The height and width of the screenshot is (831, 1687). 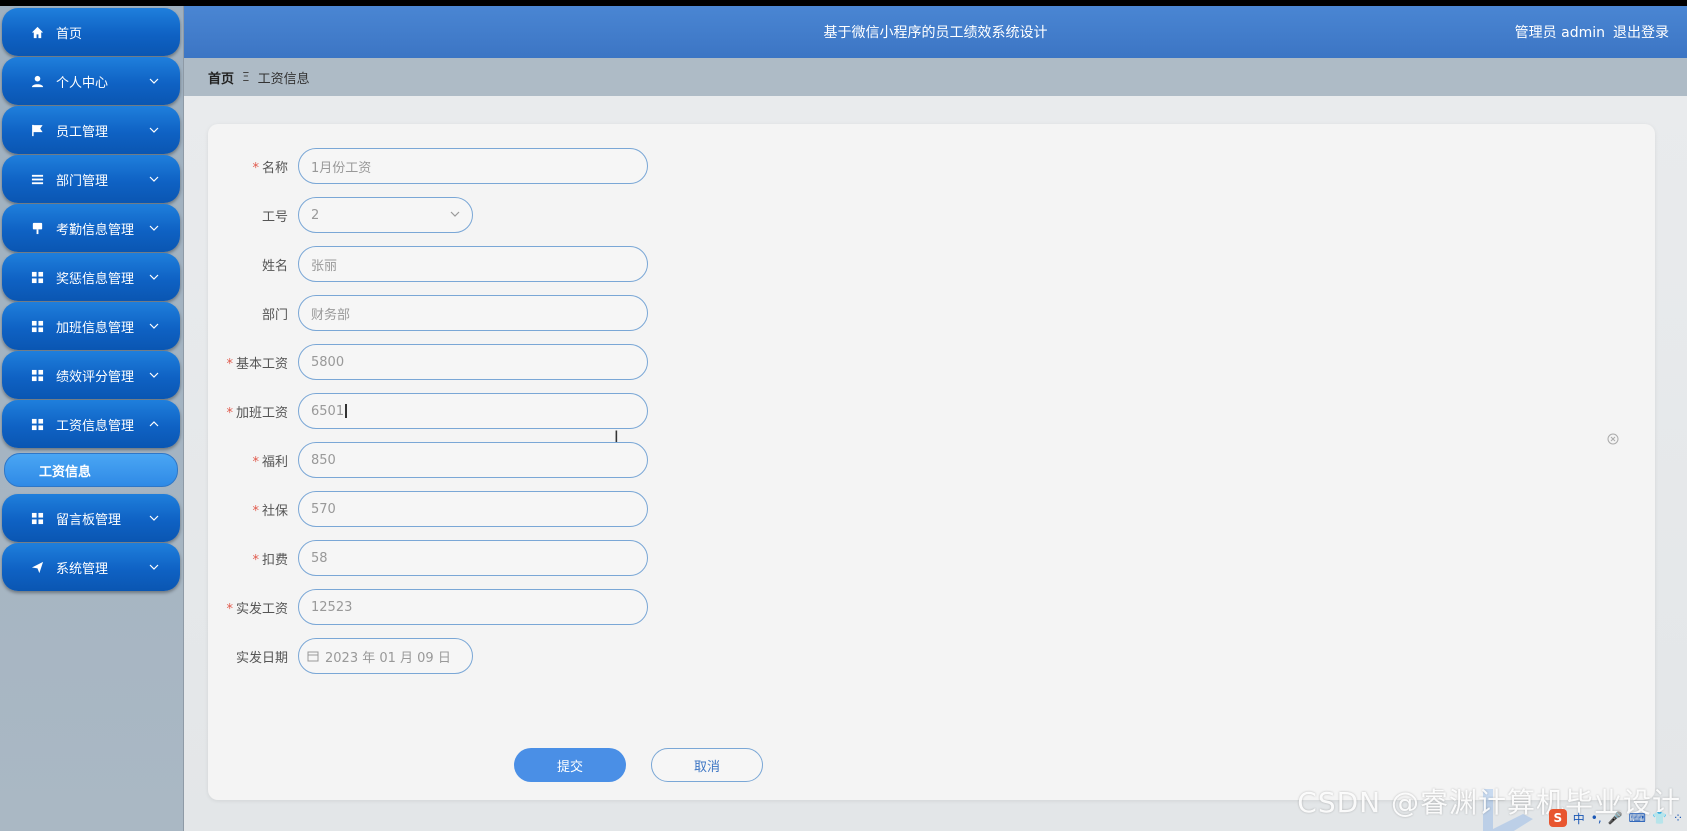 I want to click on text-field: 财务部, so click(x=473, y=313).